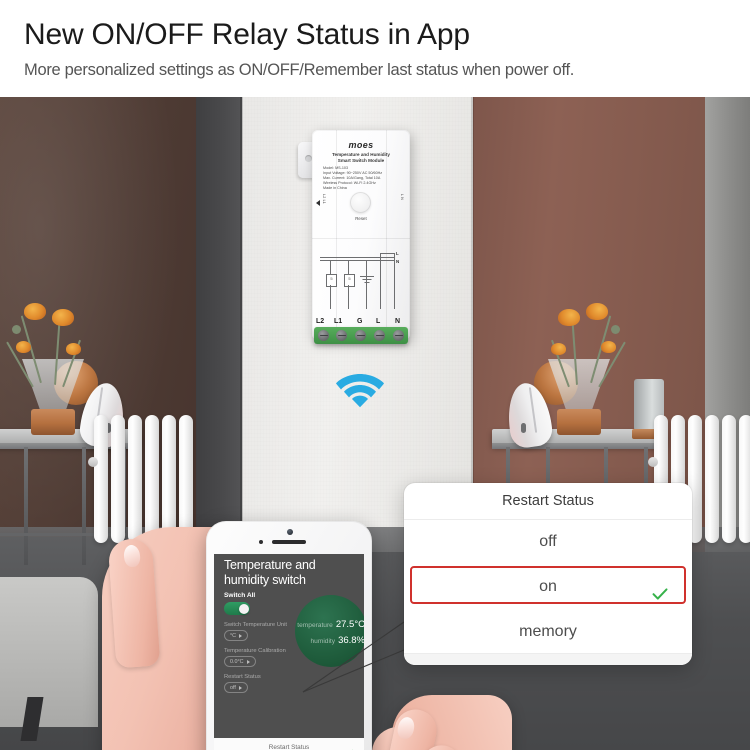 The height and width of the screenshot is (750, 750). What do you see at coordinates (49, 652) in the screenshot?
I see `bed-corner` at bounding box center [49, 652].